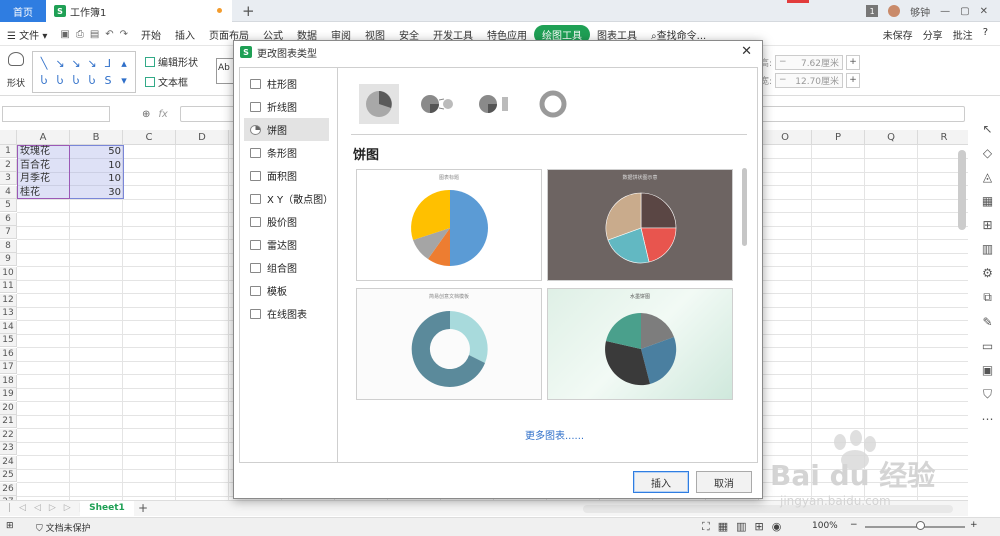  I want to click on pie-template-basic: 图表标题, so click(449, 225).